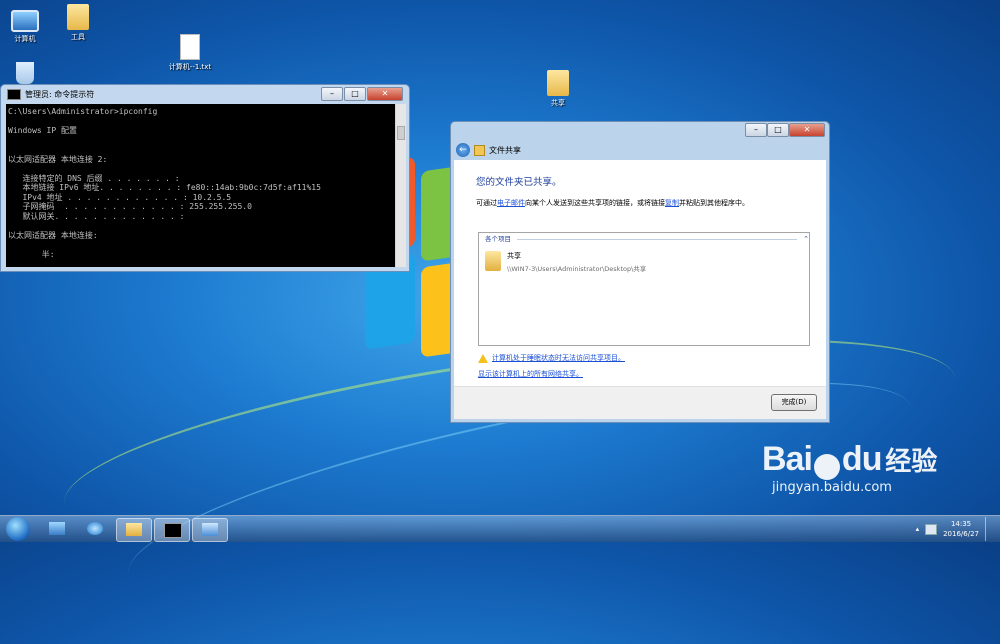 This screenshot has width=1000, height=644. What do you see at coordinates (18, 529) in the screenshot?
I see `start-button` at bounding box center [18, 529].